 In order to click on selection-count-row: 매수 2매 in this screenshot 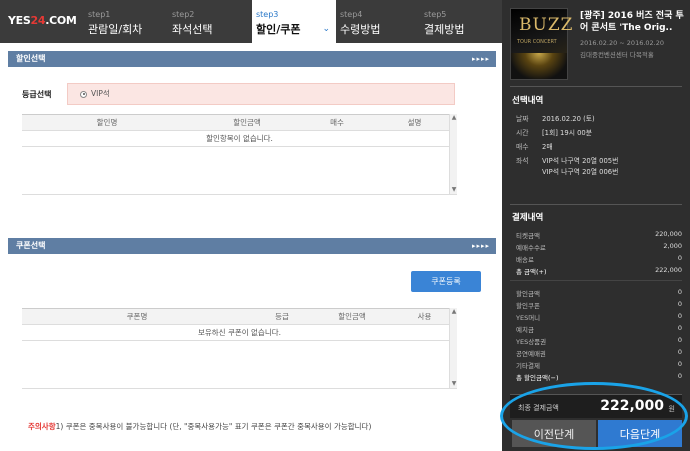, I will do `click(534, 146)`.